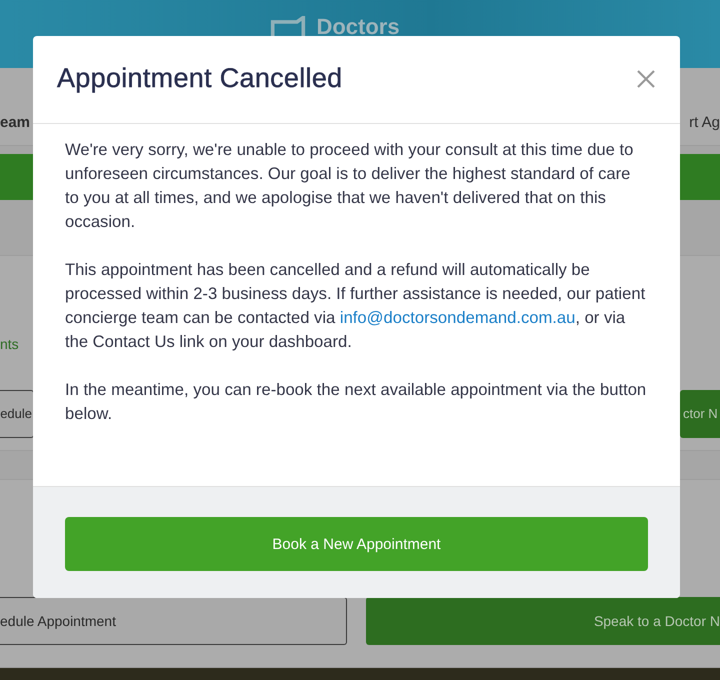  I want to click on speak-button: Speak to a Doctor N, so click(543, 621).